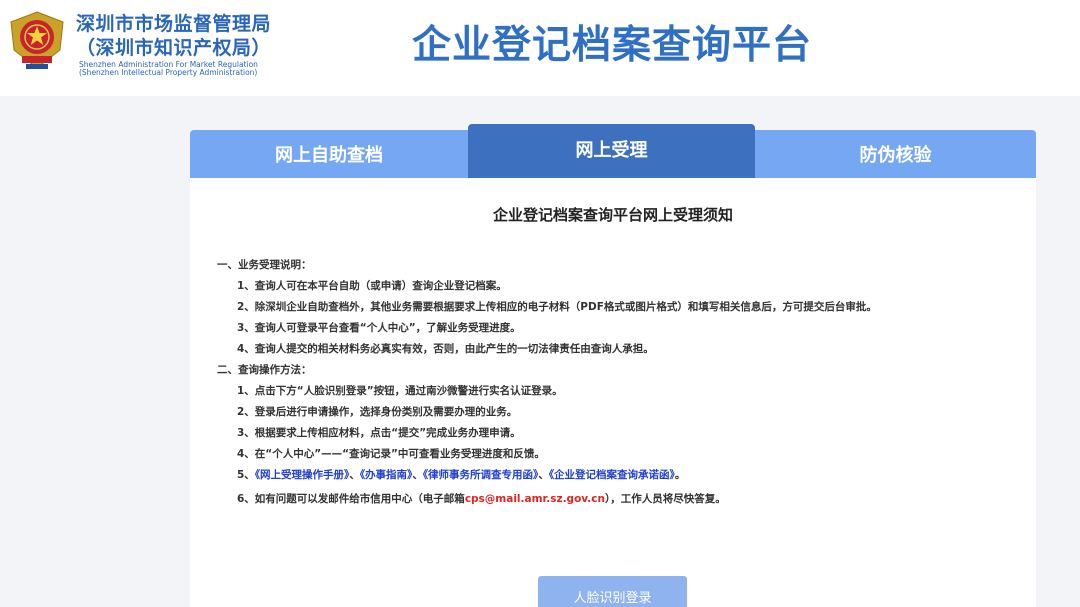 This screenshot has height=607, width=1080. What do you see at coordinates (612, 475) in the screenshot?
I see `link-commitment-letter: 《企业登记档案查询承诺函》` at bounding box center [612, 475].